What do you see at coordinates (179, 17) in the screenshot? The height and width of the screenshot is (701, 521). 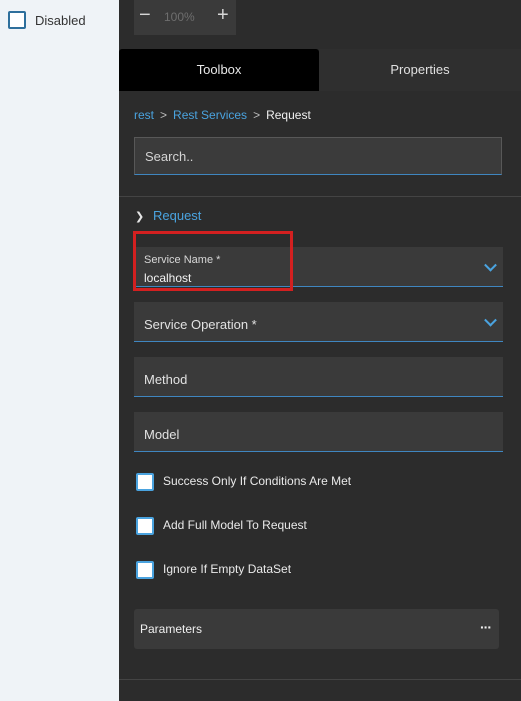 I see `zoom-level: 100%` at bounding box center [179, 17].